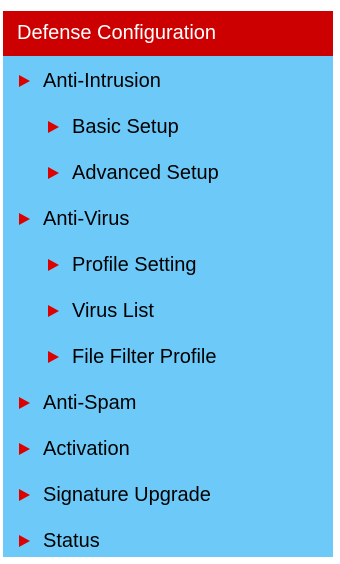 The width and height of the screenshot is (340, 564). What do you see at coordinates (145, 172) in the screenshot?
I see `menu-item-label: Advanced Setup` at bounding box center [145, 172].